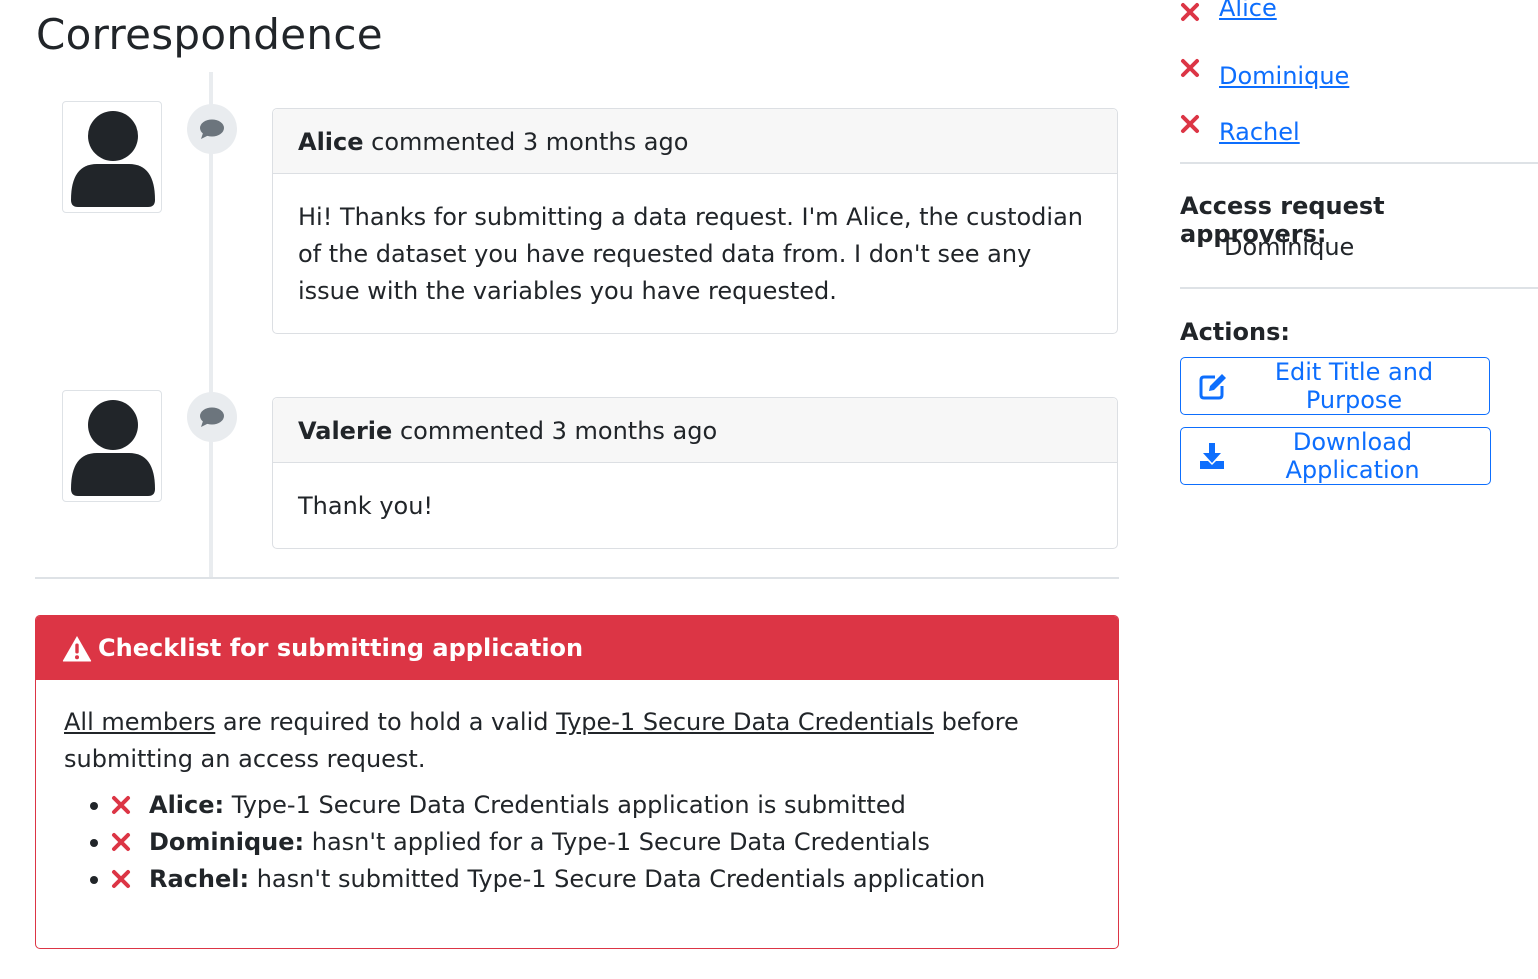 This screenshot has height=979, width=1538. Describe the element at coordinates (1212, 387) in the screenshot. I see `edit-icon` at that location.